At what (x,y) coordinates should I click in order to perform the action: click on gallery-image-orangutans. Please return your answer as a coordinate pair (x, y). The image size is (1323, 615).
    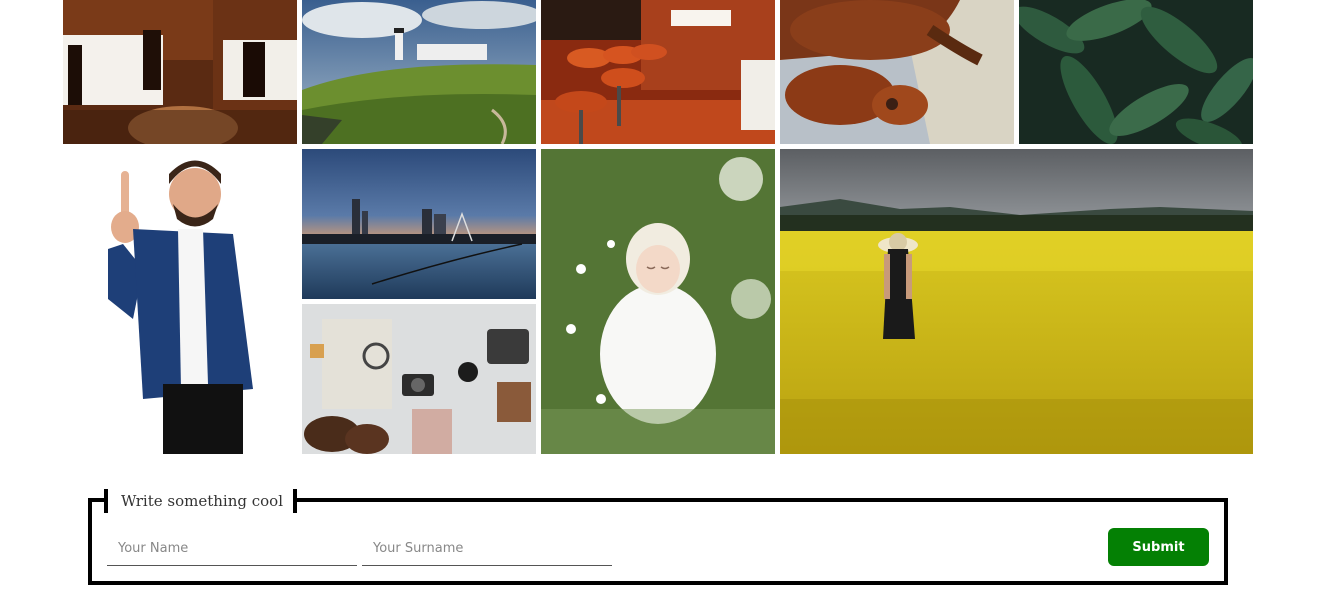
    Looking at the image, I should click on (897, 72).